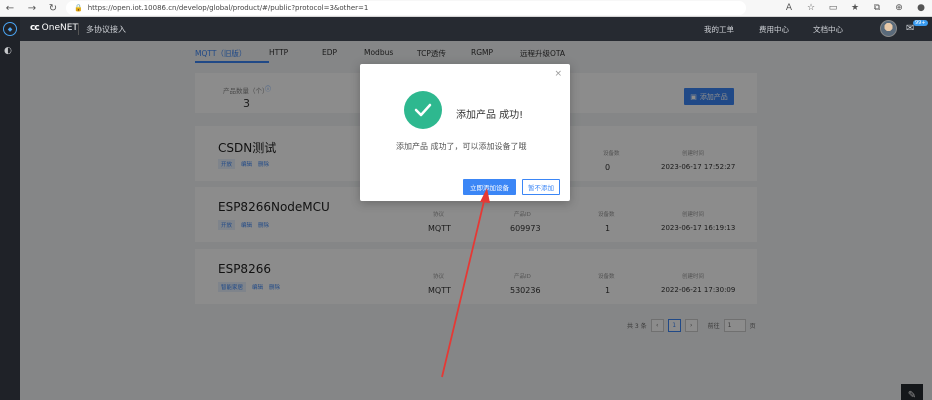 The image size is (932, 400). Describe the element at coordinates (828, 29) in the screenshot. I see `docs-link: 文档中心` at that location.